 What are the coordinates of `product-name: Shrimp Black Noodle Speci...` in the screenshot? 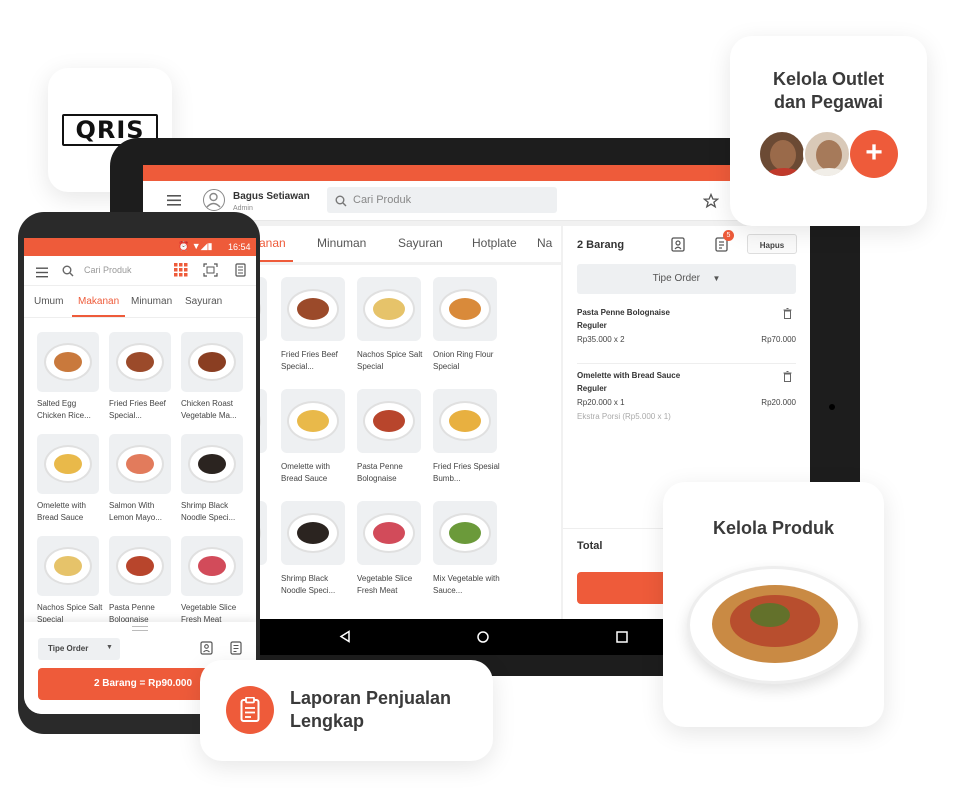 It's located at (308, 584).